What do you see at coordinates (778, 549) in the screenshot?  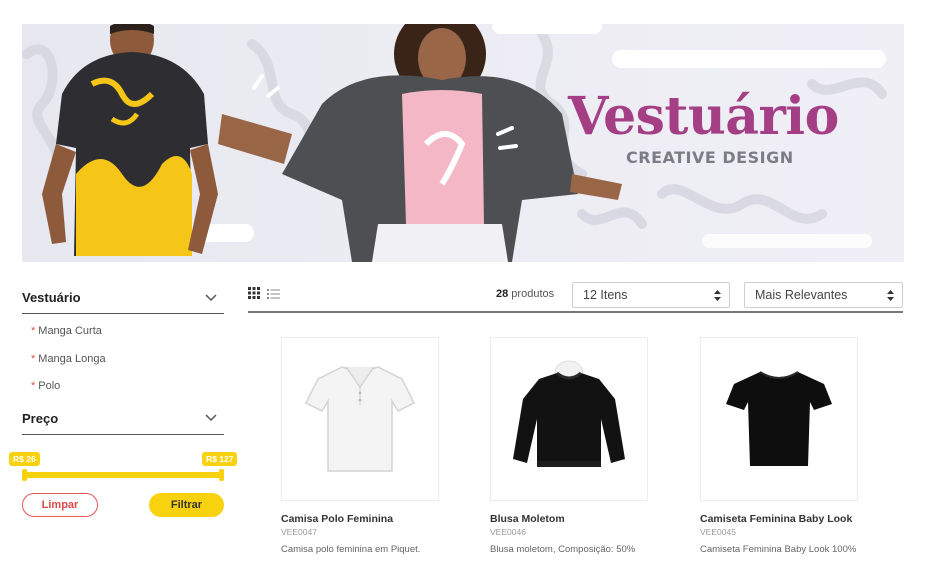 I see `product-description: Camiseta Feminina Baby Look 100%` at bounding box center [778, 549].